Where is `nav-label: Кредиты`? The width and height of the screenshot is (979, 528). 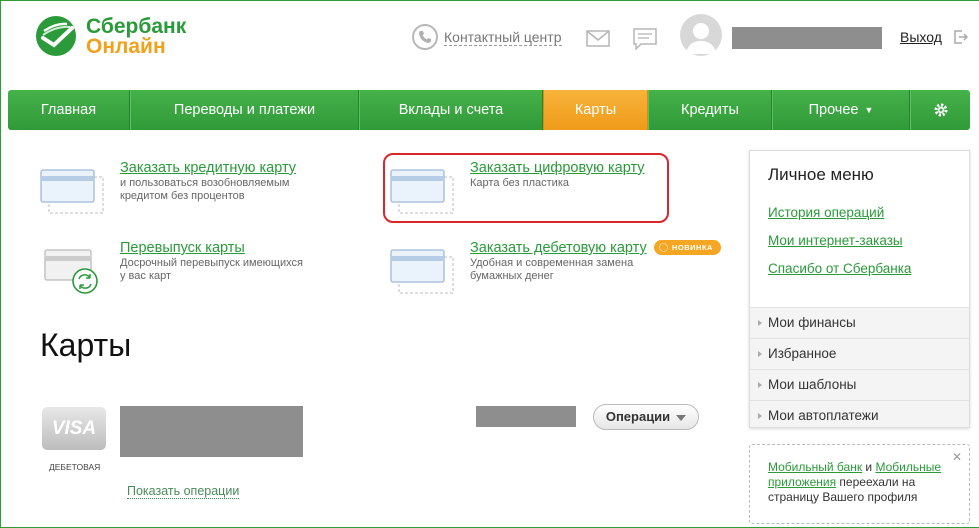 nav-label: Кредиты is located at coordinates (710, 110).